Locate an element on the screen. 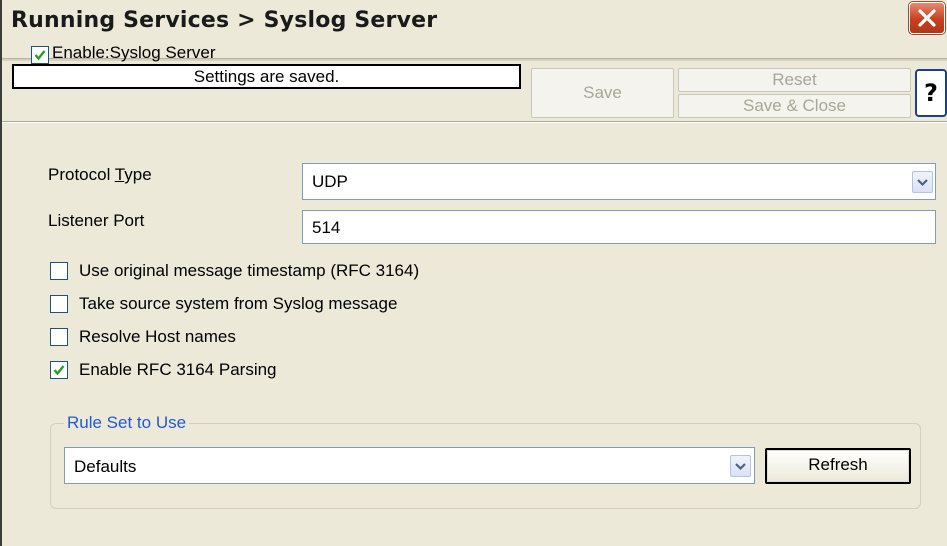 This screenshot has height=546, width=947. close-button is located at coordinates (927, 18).